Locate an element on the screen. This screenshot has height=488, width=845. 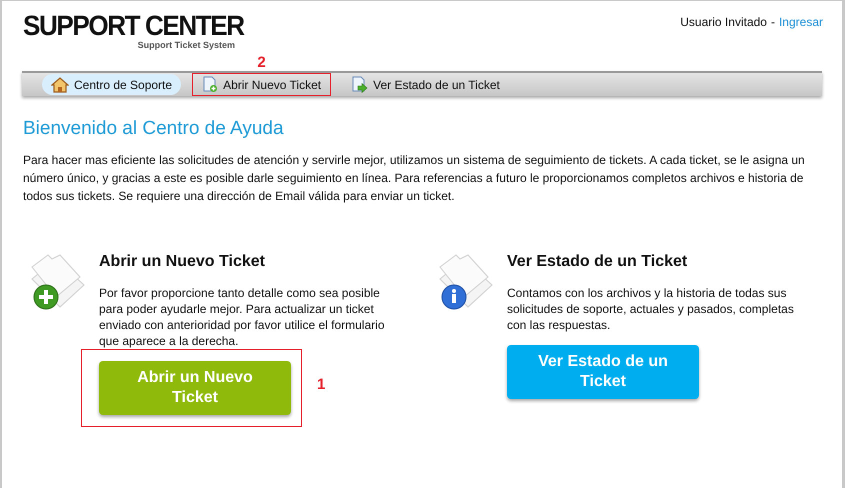
panel-title: Ver Estado de un Ticket is located at coordinates (597, 262).